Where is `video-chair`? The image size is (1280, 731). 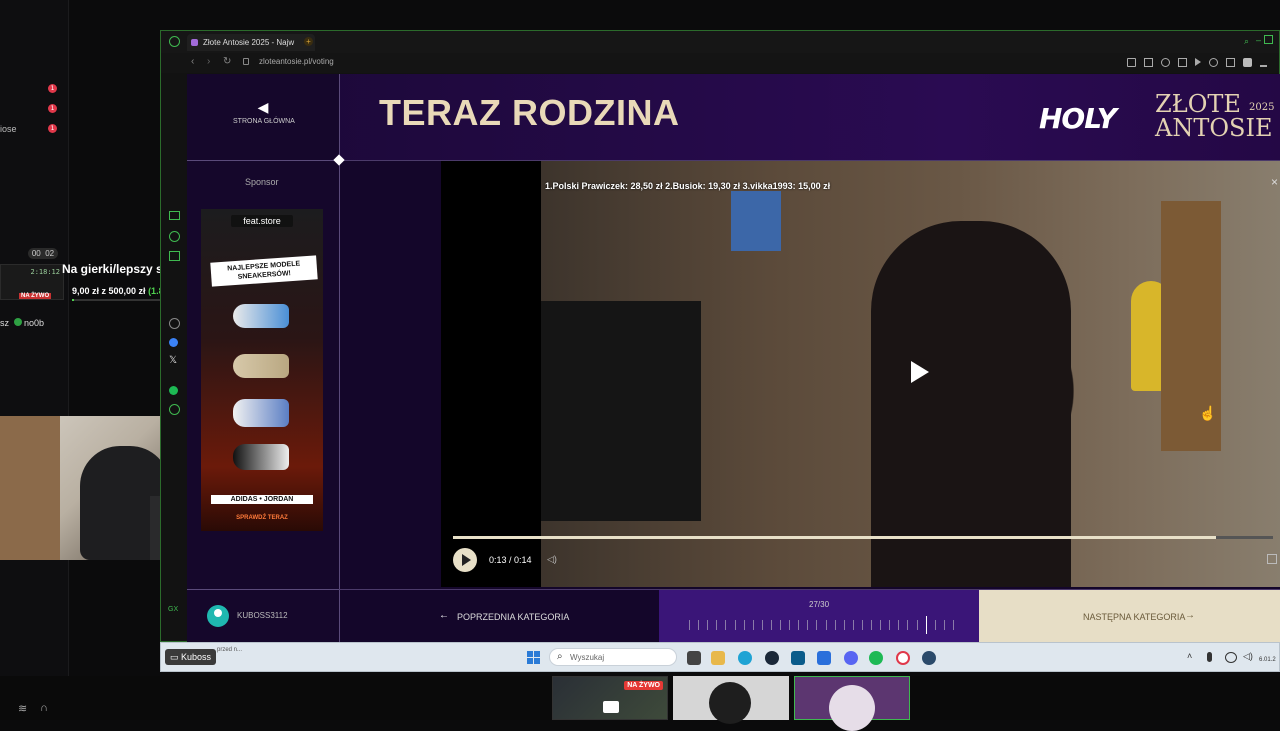 video-chair is located at coordinates (971, 404).